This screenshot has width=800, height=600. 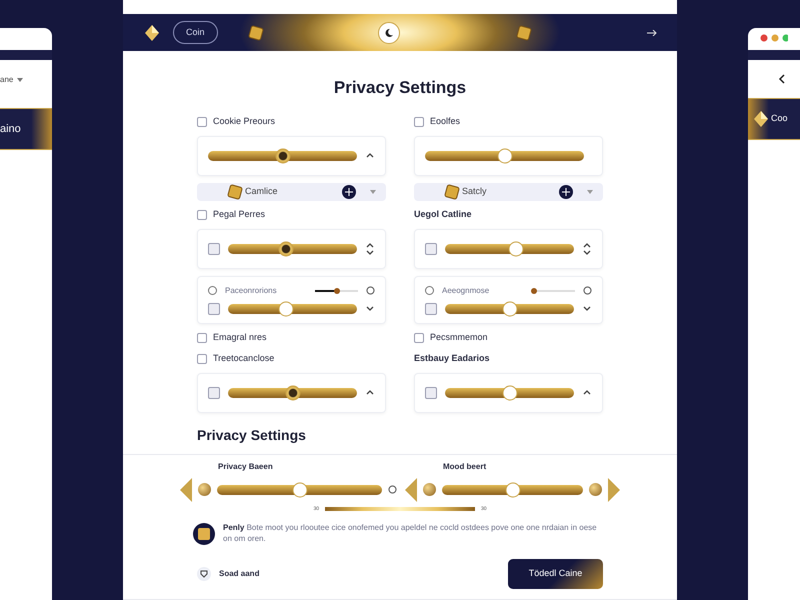 I want to click on checkbox-label: Eoolfes, so click(x=445, y=121).